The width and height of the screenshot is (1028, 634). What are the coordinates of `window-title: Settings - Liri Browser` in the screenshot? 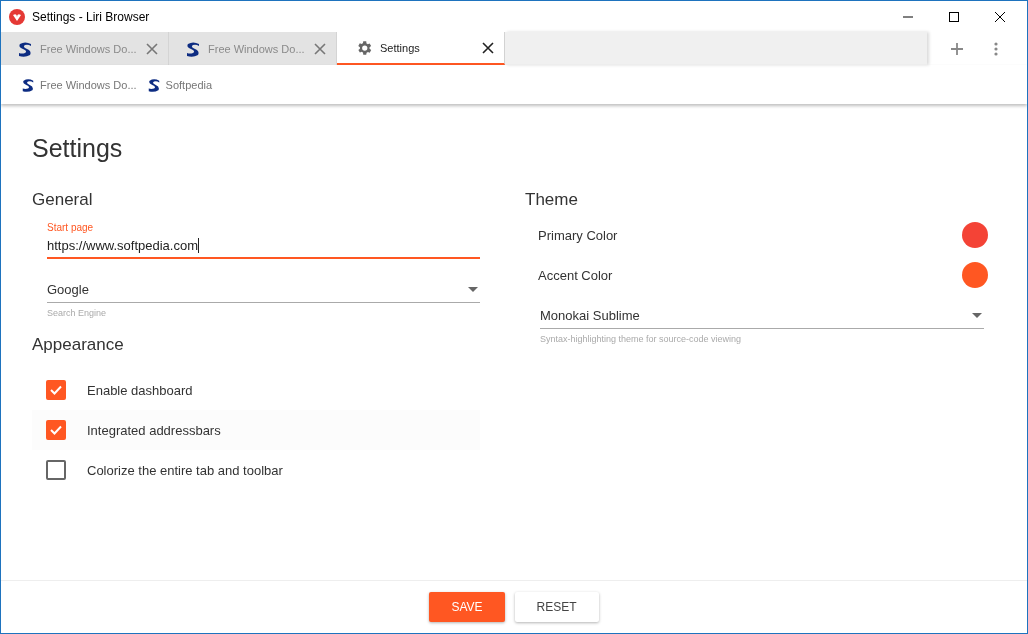 It's located at (91, 16).